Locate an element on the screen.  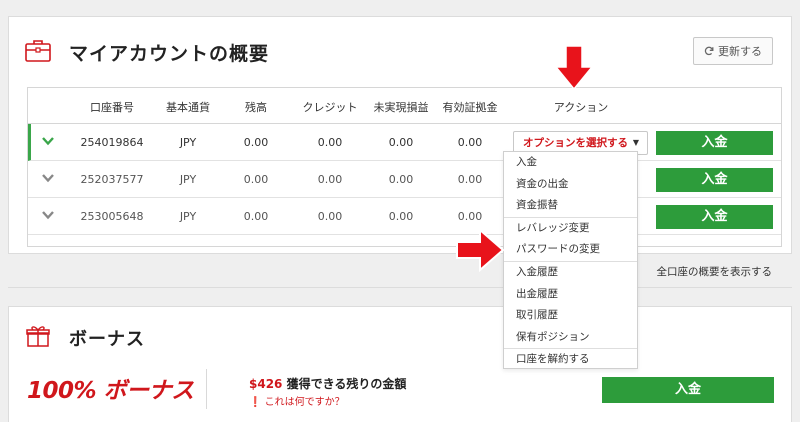
exclamation-circle-icon: ❗ is located at coordinates (255, 402).